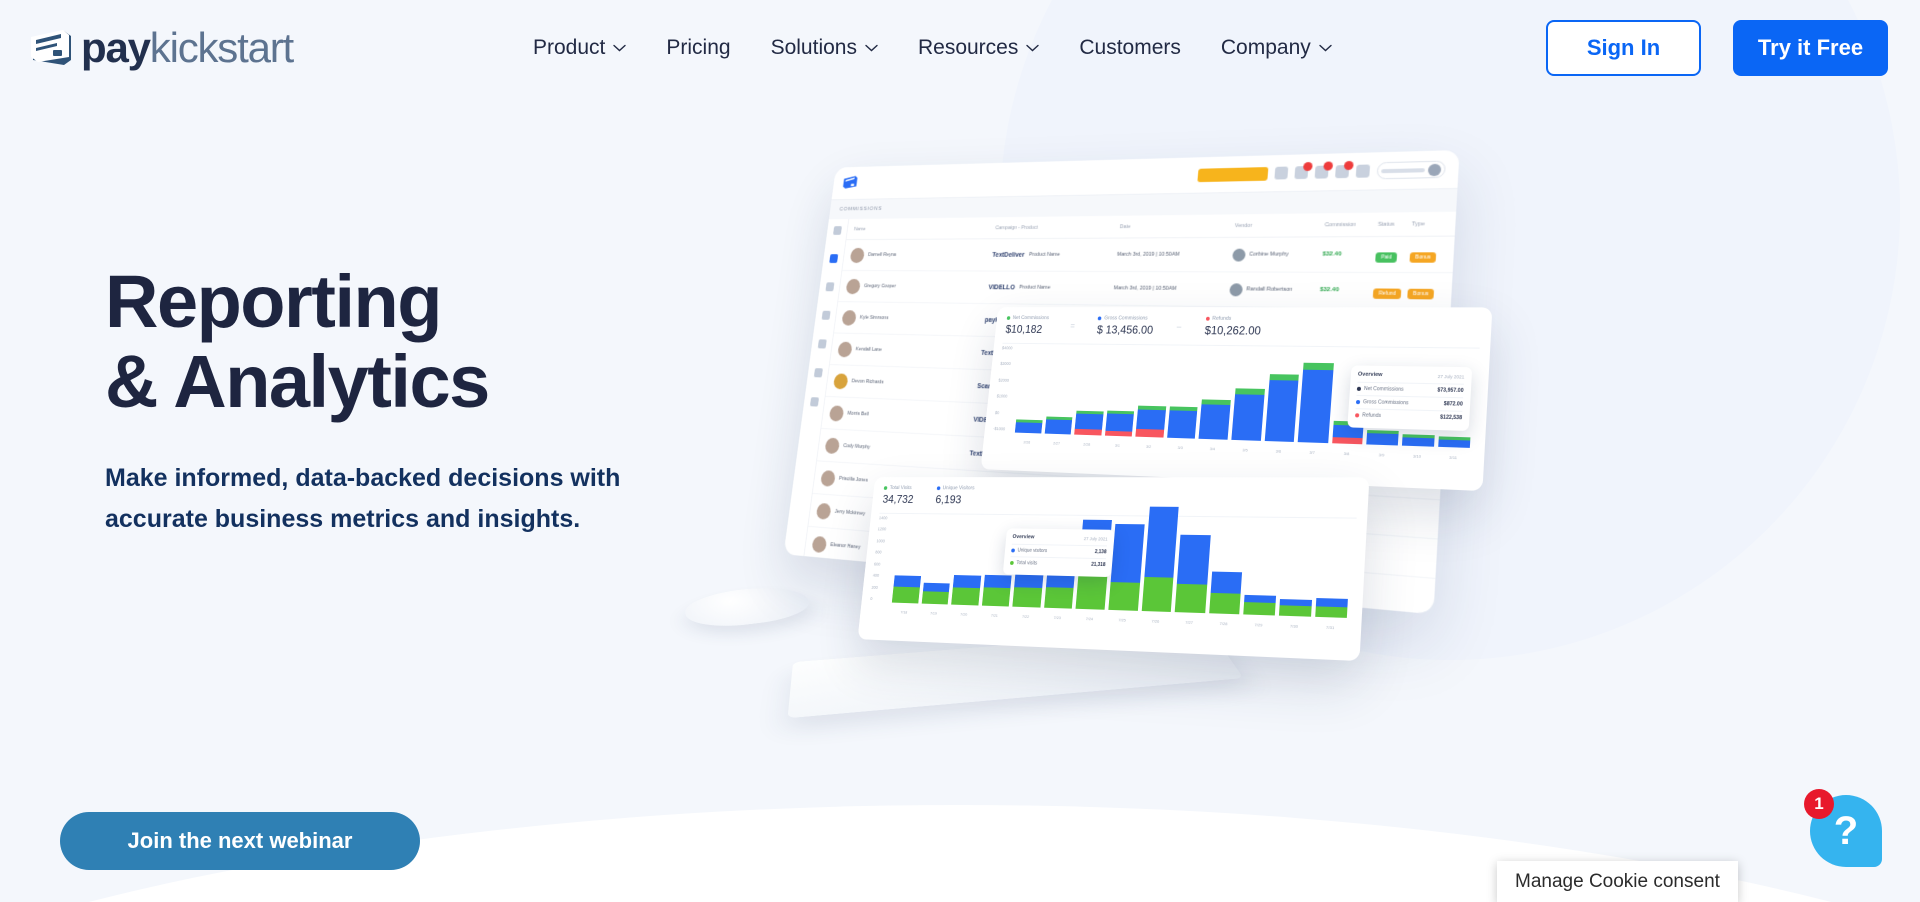 This screenshot has width=1920, height=902. I want to click on column-header-vendor: Vendor, so click(1280, 225).